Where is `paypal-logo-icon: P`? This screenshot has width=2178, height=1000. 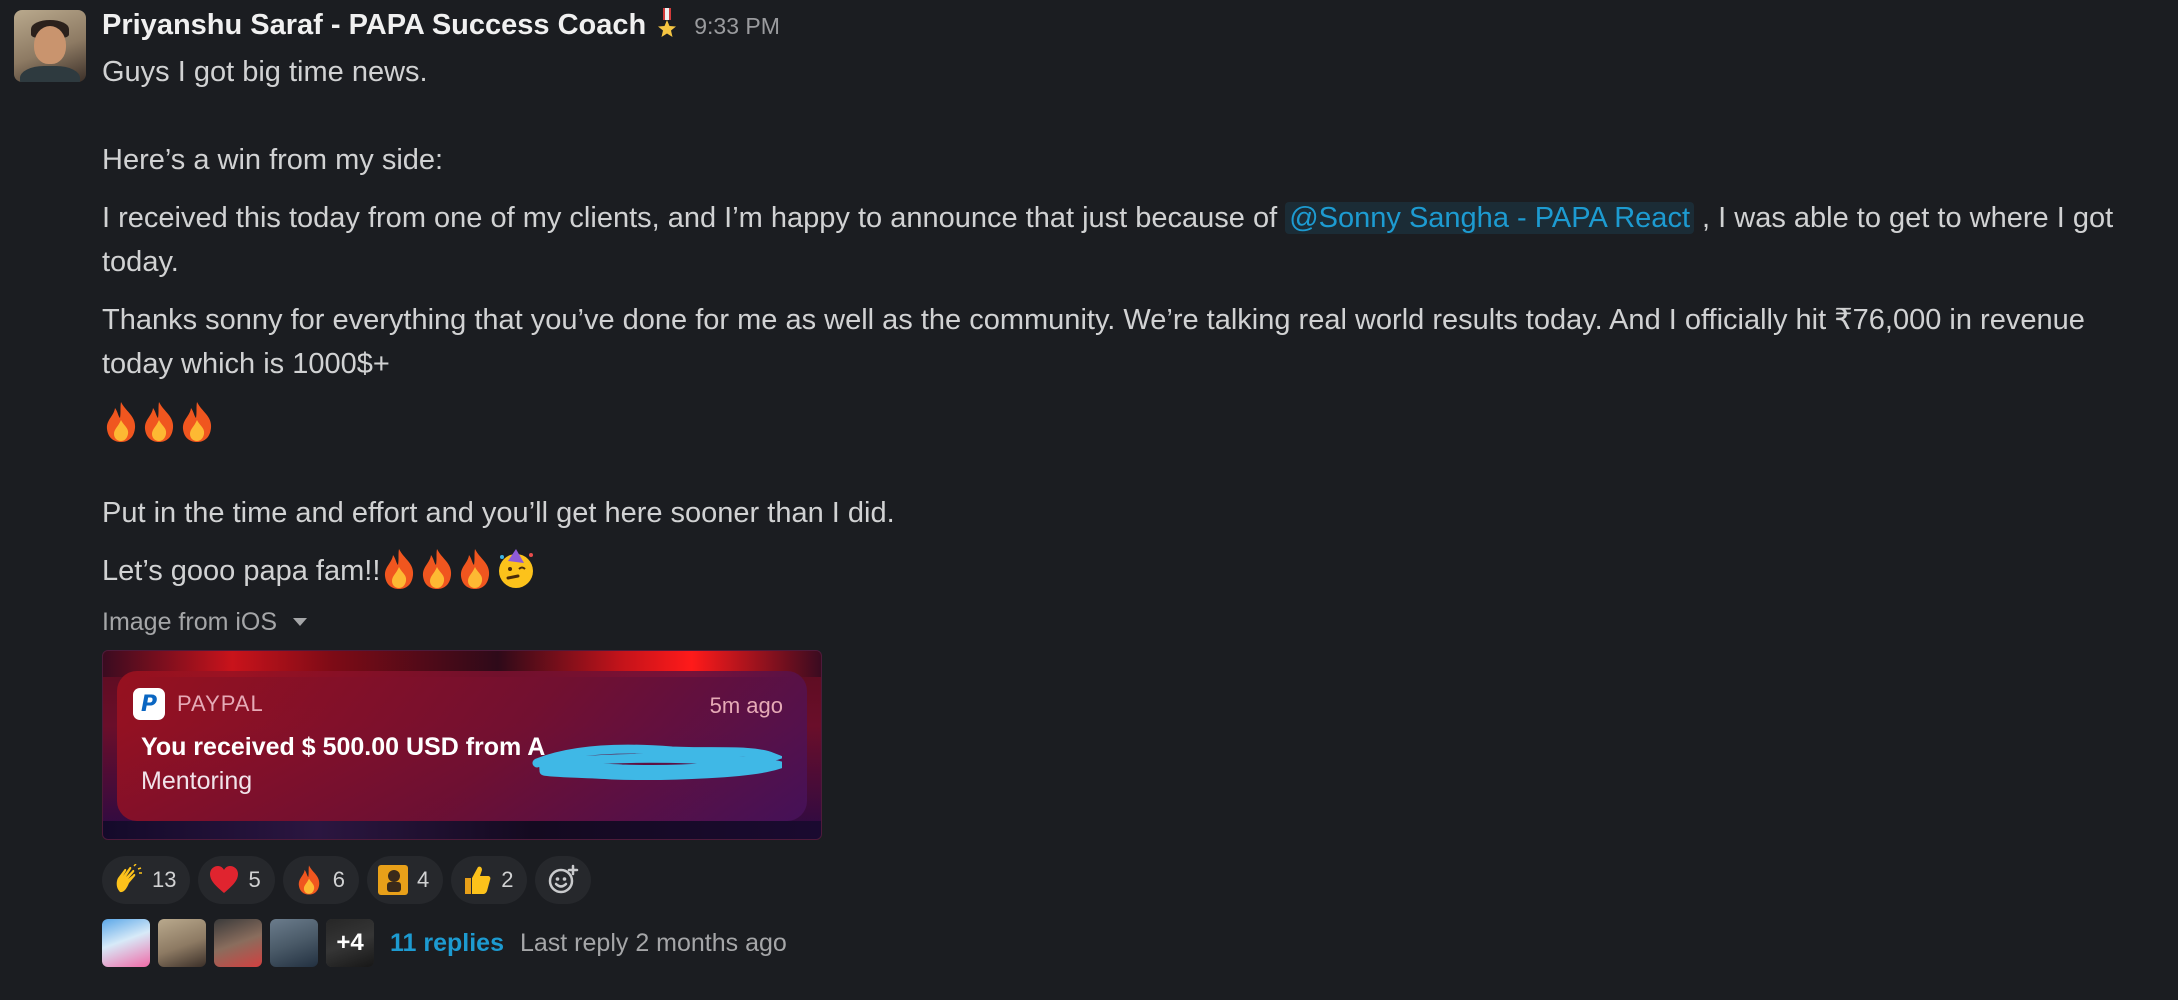
paypal-logo-icon: P is located at coordinates (149, 704).